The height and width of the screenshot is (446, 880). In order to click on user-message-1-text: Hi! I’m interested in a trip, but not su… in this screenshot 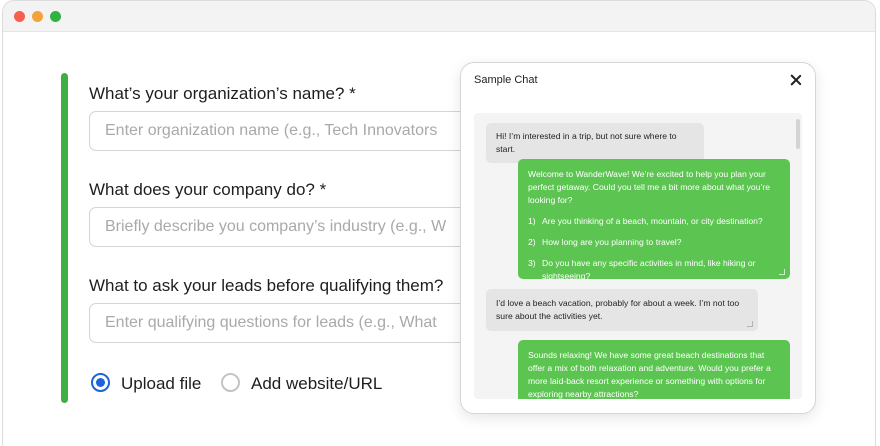, I will do `click(586, 142)`.